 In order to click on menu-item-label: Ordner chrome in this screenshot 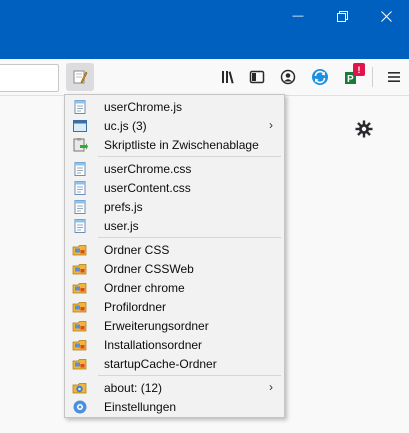, I will do `click(144, 287)`.